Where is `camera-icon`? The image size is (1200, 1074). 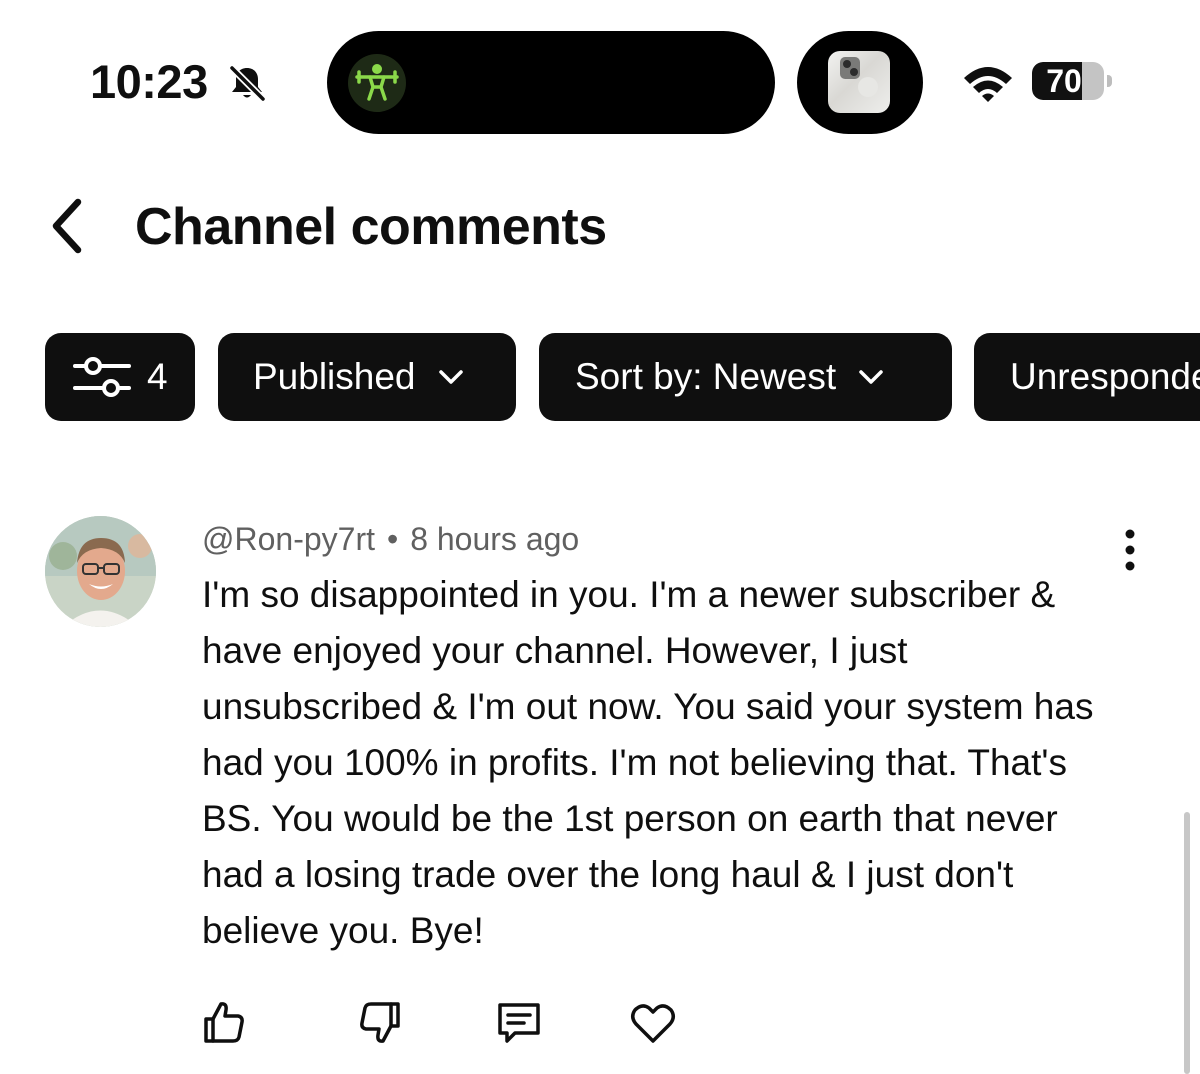
camera-icon is located at coordinates (859, 77).